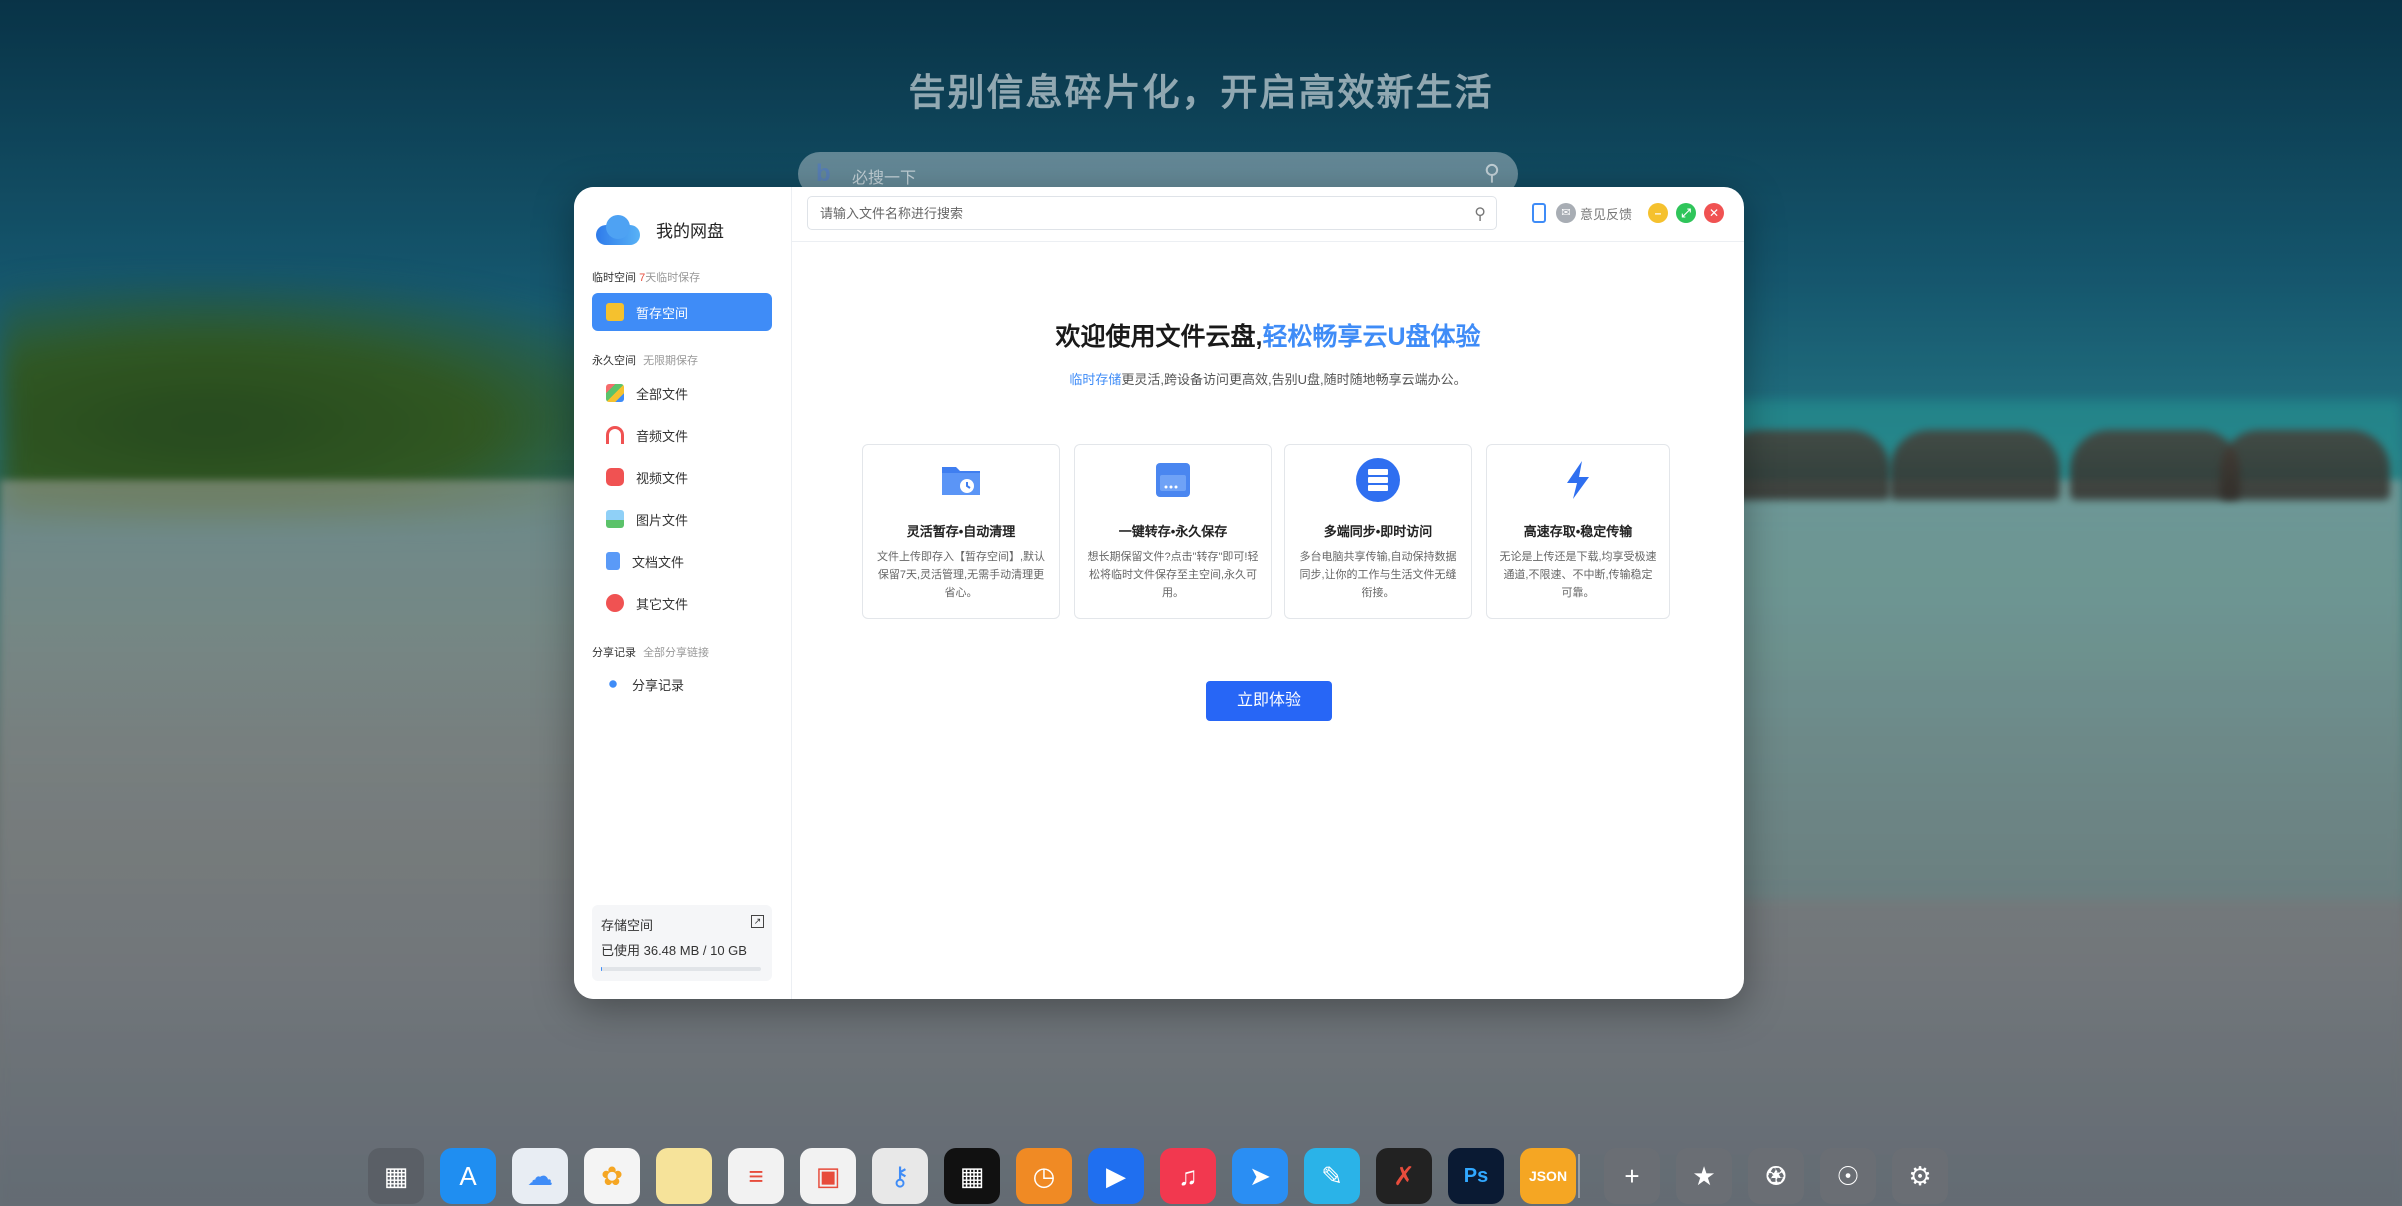 The width and height of the screenshot is (2402, 1206). What do you see at coordinates (676, 653) in the screenshot?
I see `section-sub: 全部分享链接` at bounding box center [676, 653].